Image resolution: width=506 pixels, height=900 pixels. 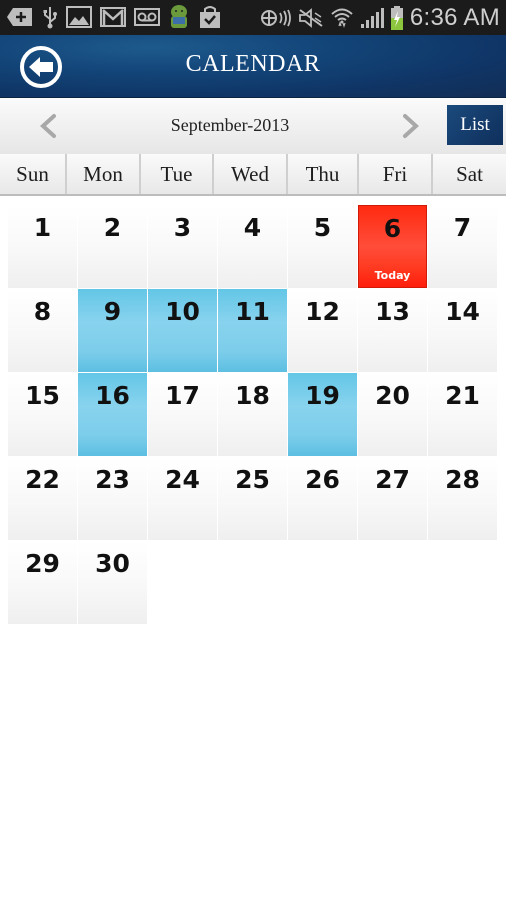 What do you see at coordinates (112, 479) in the screenshot?
I see `day-number: 23` at bounding box center [112, 479].